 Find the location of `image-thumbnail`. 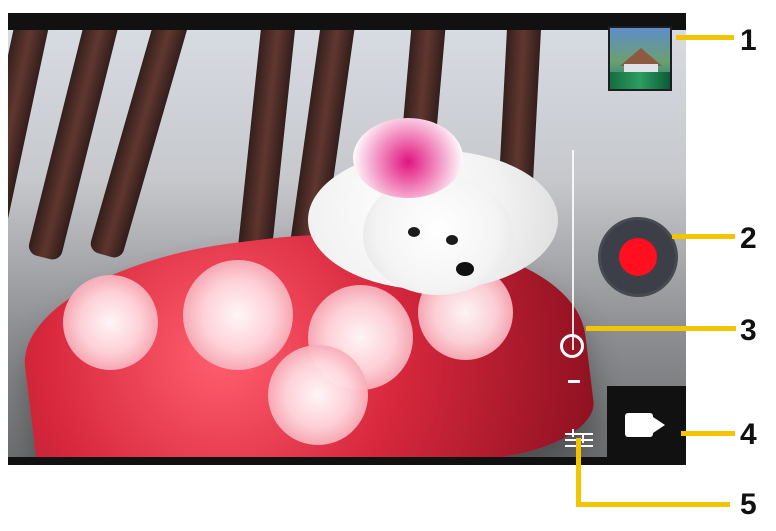

image-thumbnail is located at coordinates (640, 58).